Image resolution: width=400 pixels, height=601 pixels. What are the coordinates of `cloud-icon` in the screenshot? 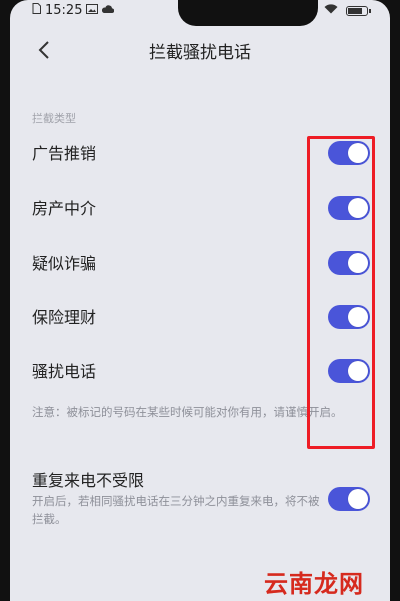 It's located at (108, 10).